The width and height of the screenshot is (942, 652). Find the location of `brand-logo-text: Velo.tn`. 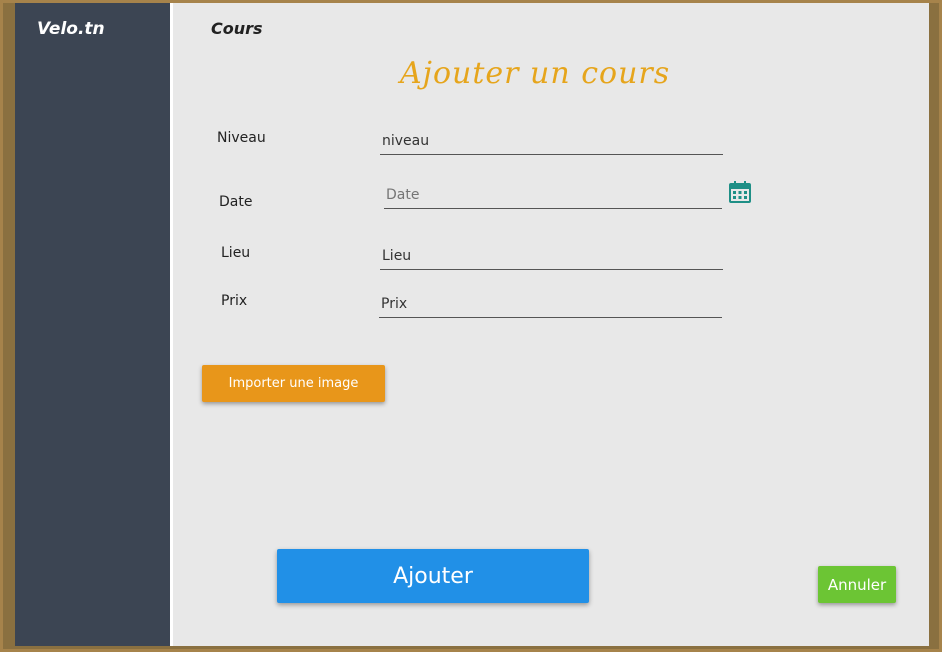

brand-logo-text: Velo.tn is located at coordinates (71, 29).